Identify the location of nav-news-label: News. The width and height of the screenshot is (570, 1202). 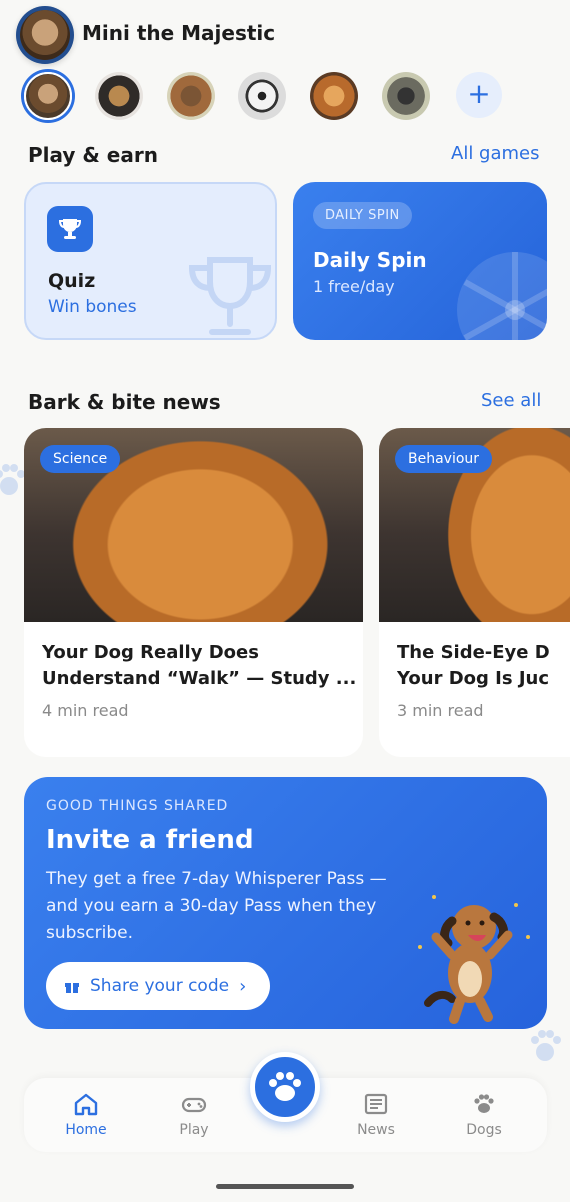
(376, 1130).